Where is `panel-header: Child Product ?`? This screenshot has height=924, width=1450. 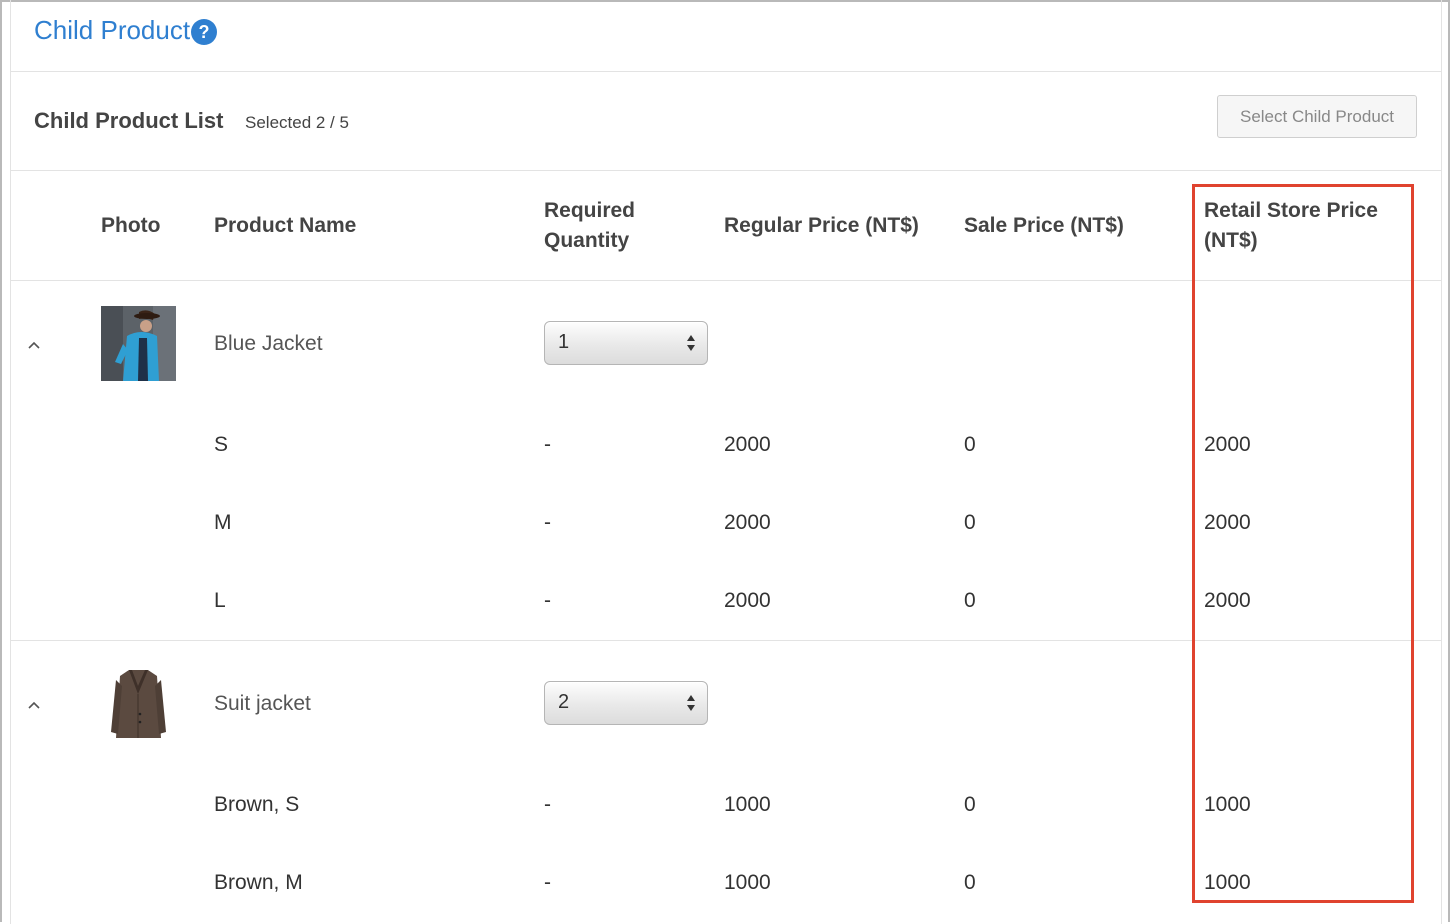
panel-header: Child Product ? is located at coordinates (726, 36).